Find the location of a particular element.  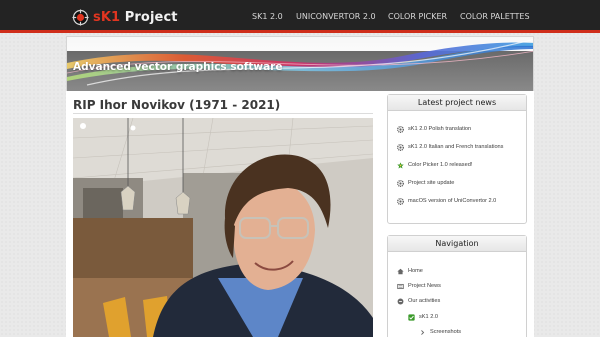

color-picker-icon is located at coordinates (400, 165).